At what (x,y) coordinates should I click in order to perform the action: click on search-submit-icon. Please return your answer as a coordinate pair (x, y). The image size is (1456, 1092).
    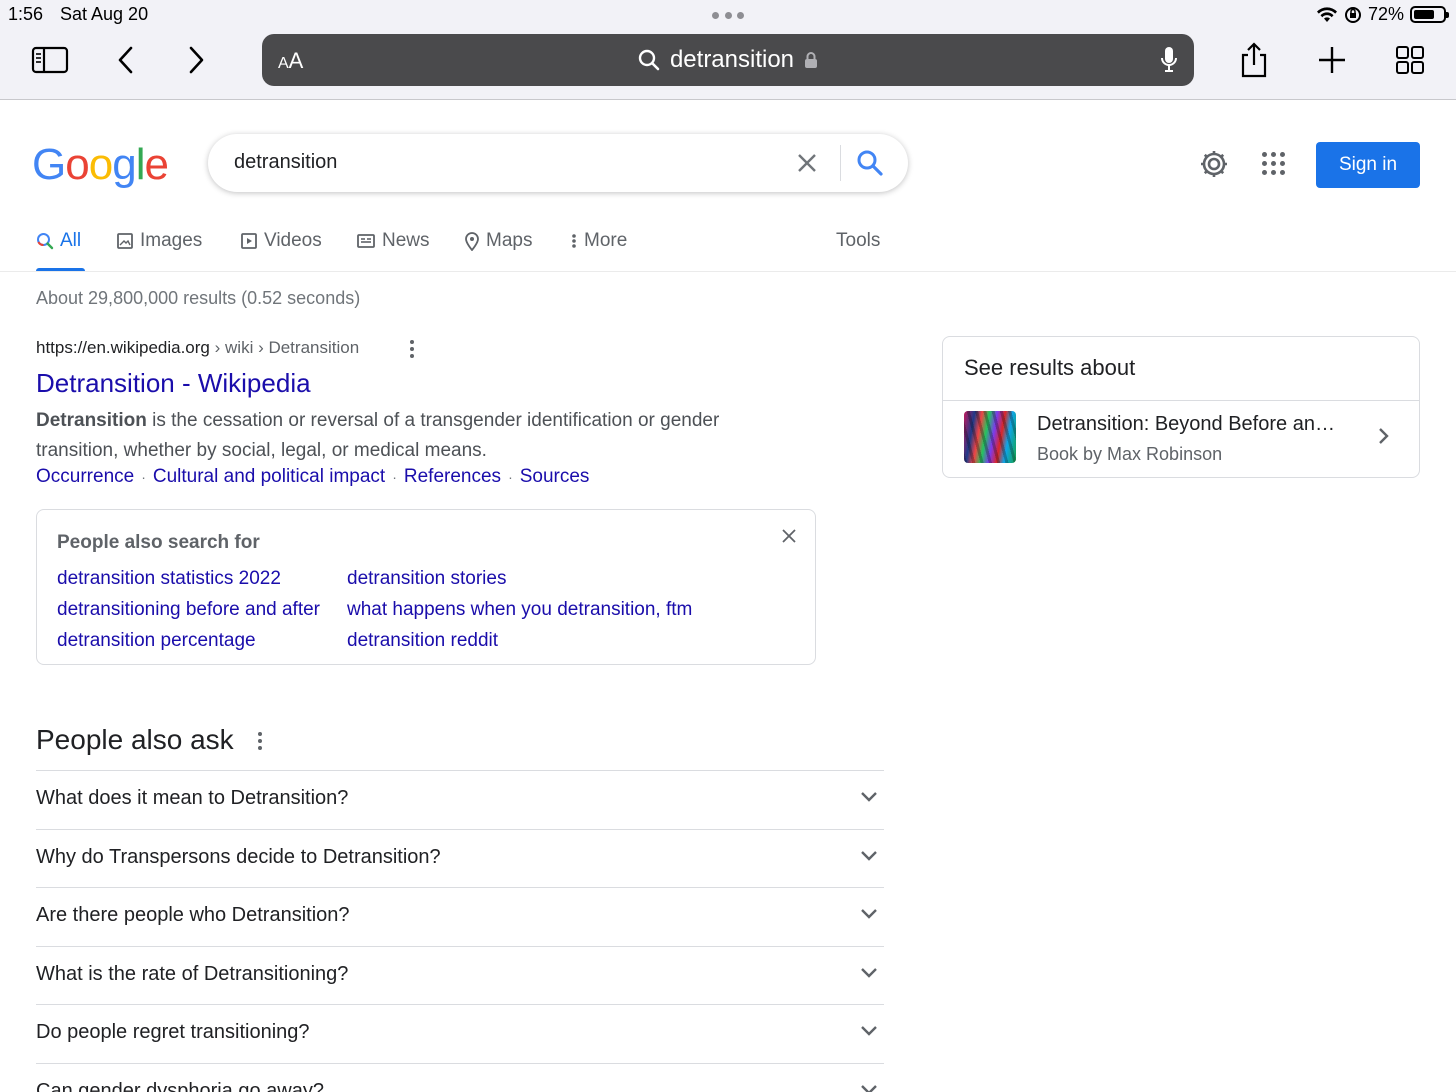
    Looking at the image, I should click on (870, 165).